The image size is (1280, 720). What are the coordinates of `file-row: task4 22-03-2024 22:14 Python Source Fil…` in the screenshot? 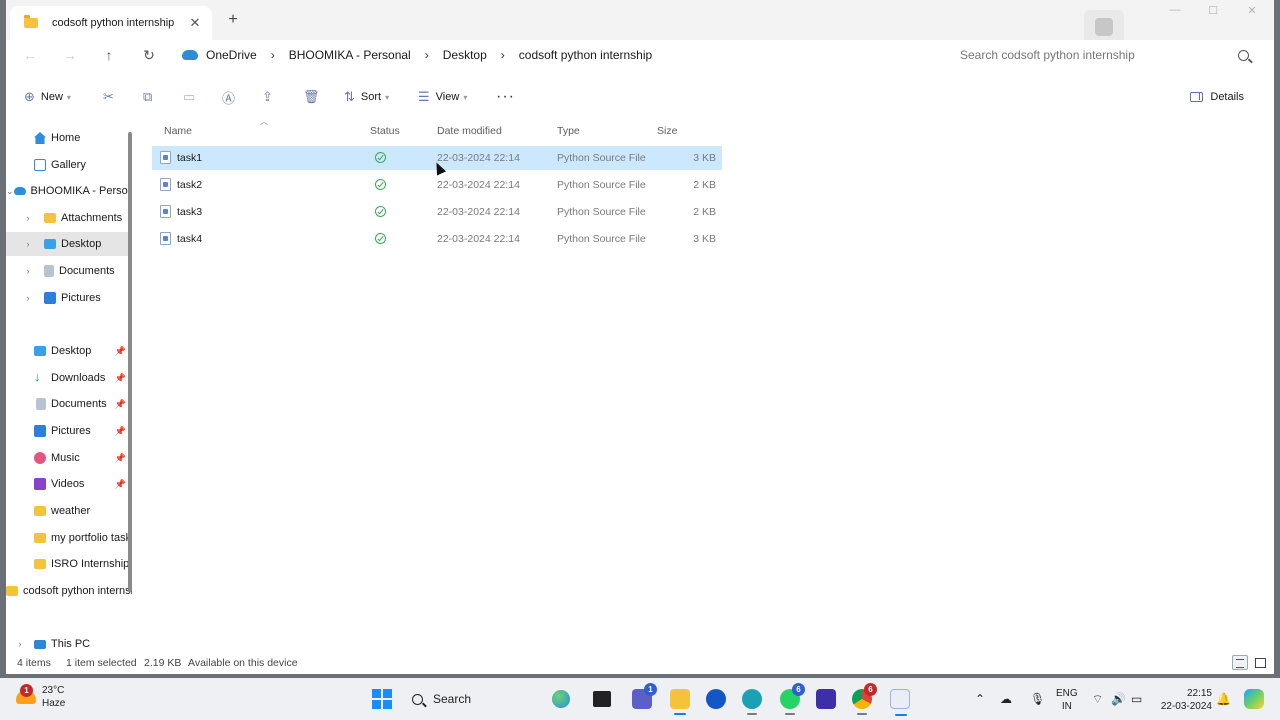 It's located at (437, 239).